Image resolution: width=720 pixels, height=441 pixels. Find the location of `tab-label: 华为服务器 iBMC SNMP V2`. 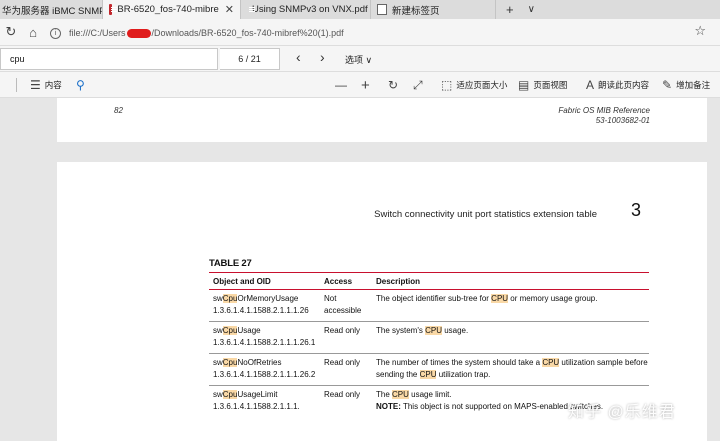

tab-label: 华为服务器 iBMC SNMP V2 is located at coordinates (52, 11).